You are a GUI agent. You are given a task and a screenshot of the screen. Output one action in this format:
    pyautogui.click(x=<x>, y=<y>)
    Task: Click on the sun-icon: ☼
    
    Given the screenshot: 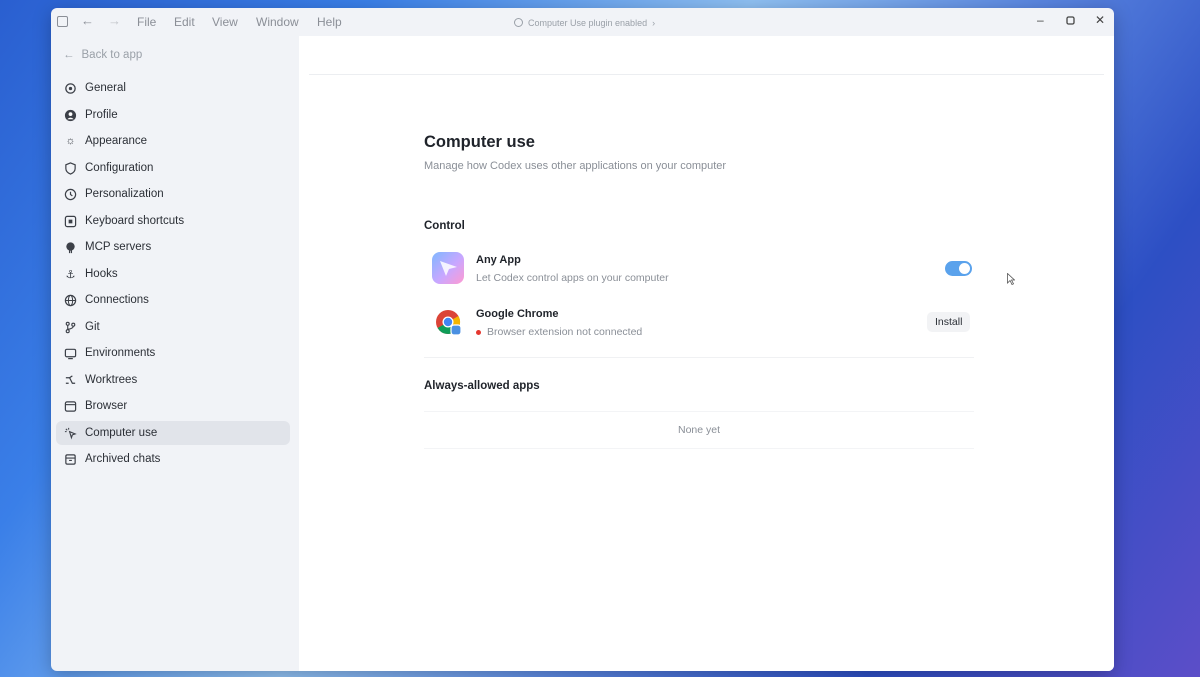 What is the action you would take?
    pyautogui.click(x=70, y=141)
    